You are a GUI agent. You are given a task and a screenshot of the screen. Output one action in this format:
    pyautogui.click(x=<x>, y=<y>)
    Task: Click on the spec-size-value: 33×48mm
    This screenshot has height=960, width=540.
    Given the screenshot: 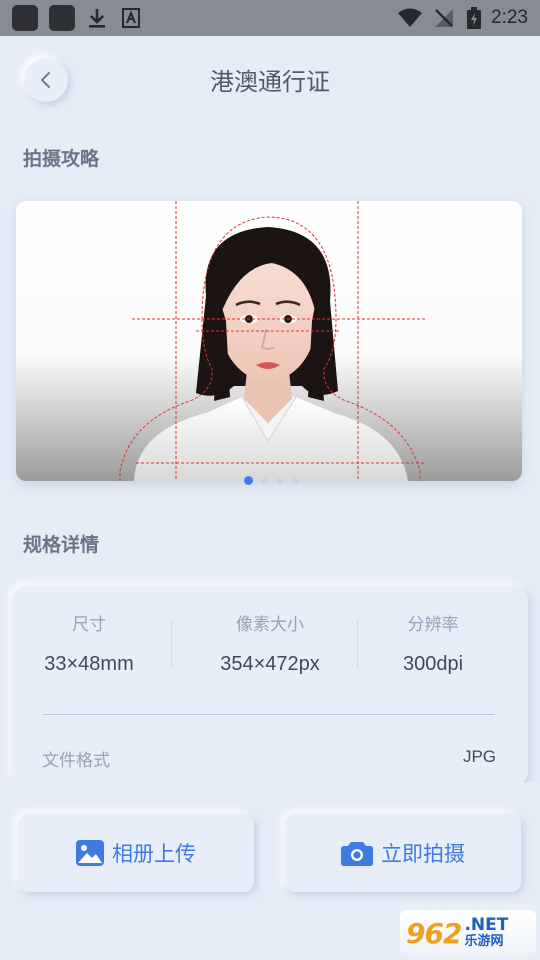 What is the action you would take?
    pyautogui.click(x=89, y=664)
    